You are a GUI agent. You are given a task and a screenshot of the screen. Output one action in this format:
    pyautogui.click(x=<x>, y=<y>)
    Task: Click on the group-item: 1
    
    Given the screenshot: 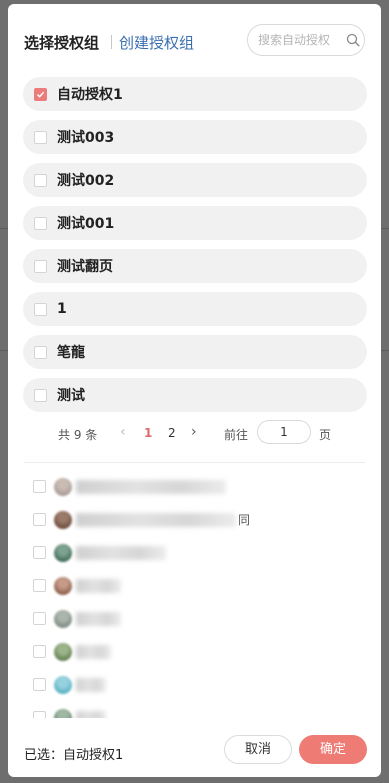 What is the action you would take?
    pyautogui.click(x=195, y=309)
    